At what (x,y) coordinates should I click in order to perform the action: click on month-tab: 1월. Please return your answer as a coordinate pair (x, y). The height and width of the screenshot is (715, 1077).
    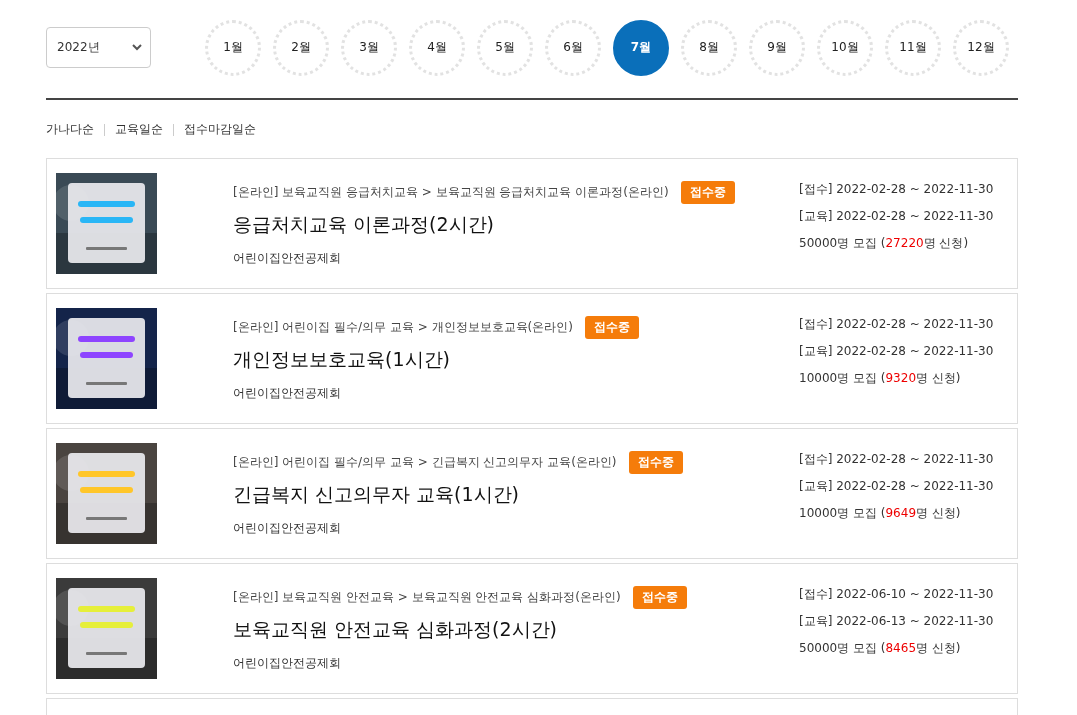
    Looking at the image, I should click on (233, 47).